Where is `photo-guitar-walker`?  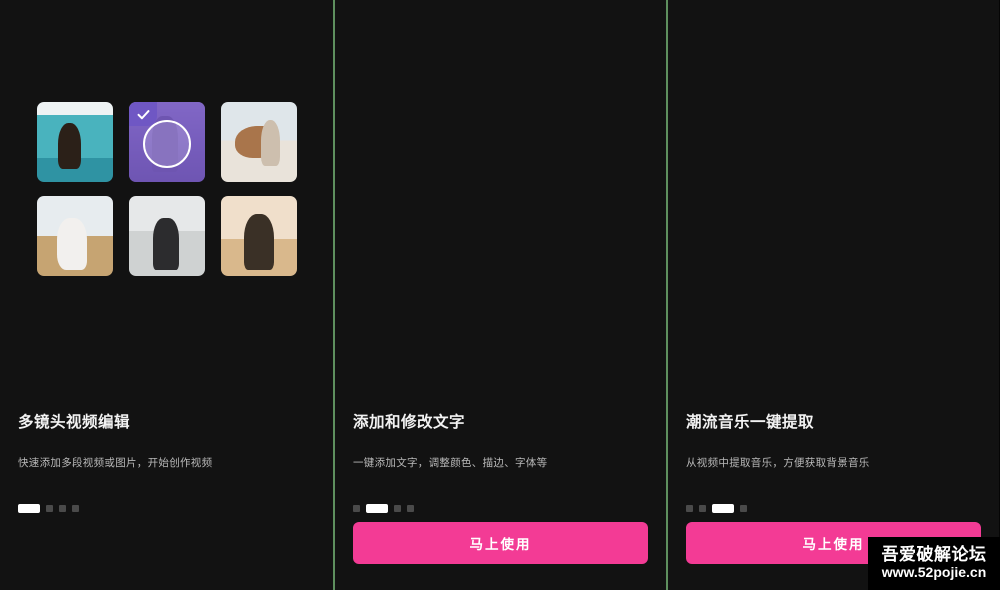
photo-guitar-walker is located at coordinates (259, 142).